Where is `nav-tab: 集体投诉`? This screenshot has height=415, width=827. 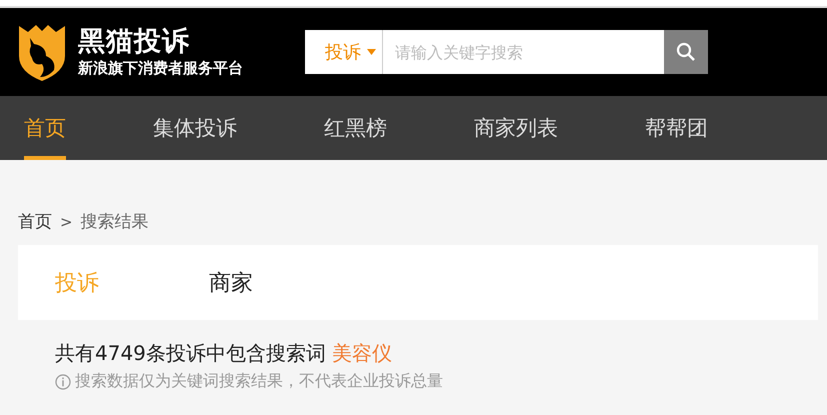
nav-tab: 集体投诉 is located at coordinates (195, 128).